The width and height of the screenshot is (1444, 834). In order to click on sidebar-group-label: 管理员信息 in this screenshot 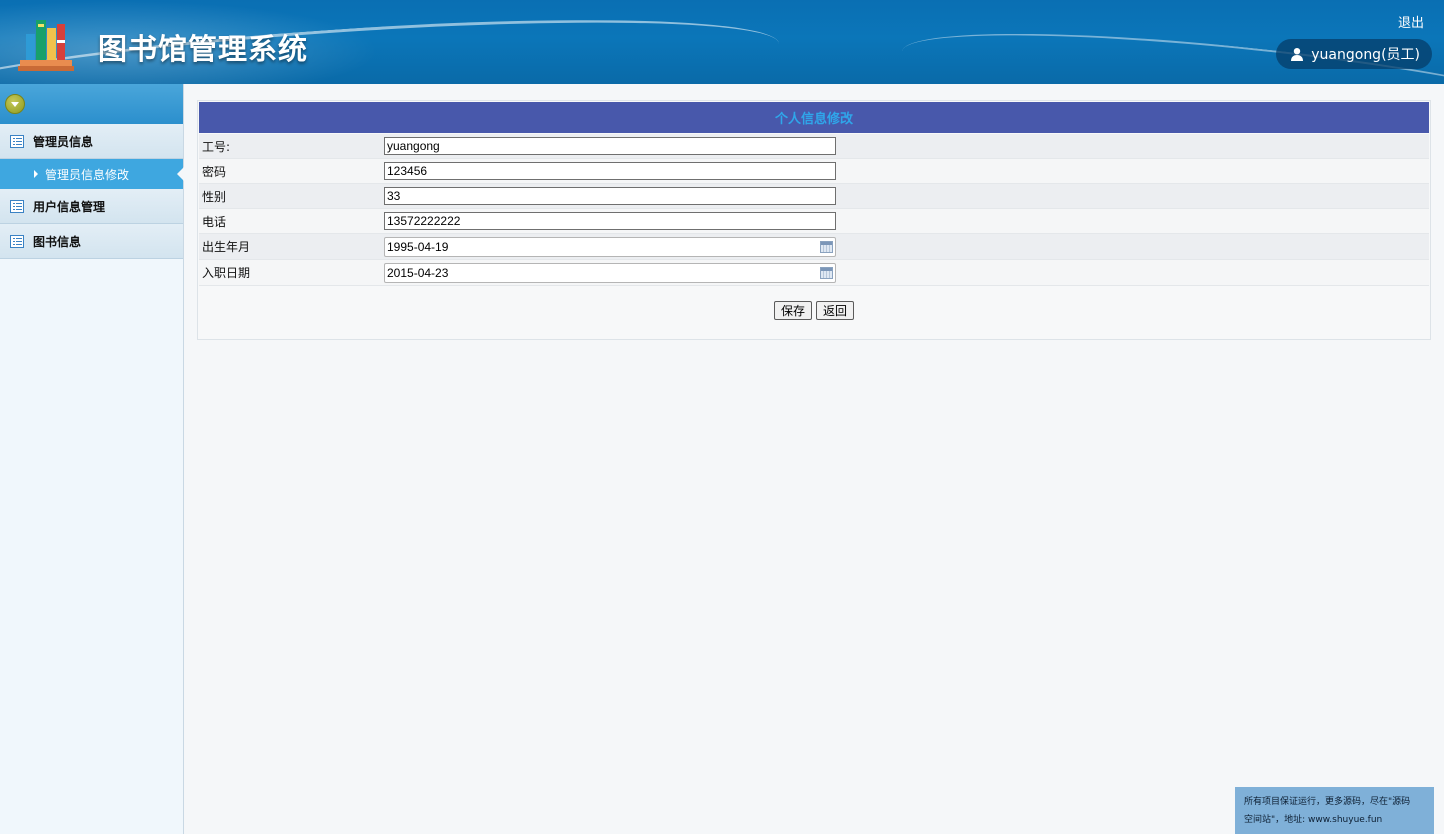, I will do `click(63, 141)`.